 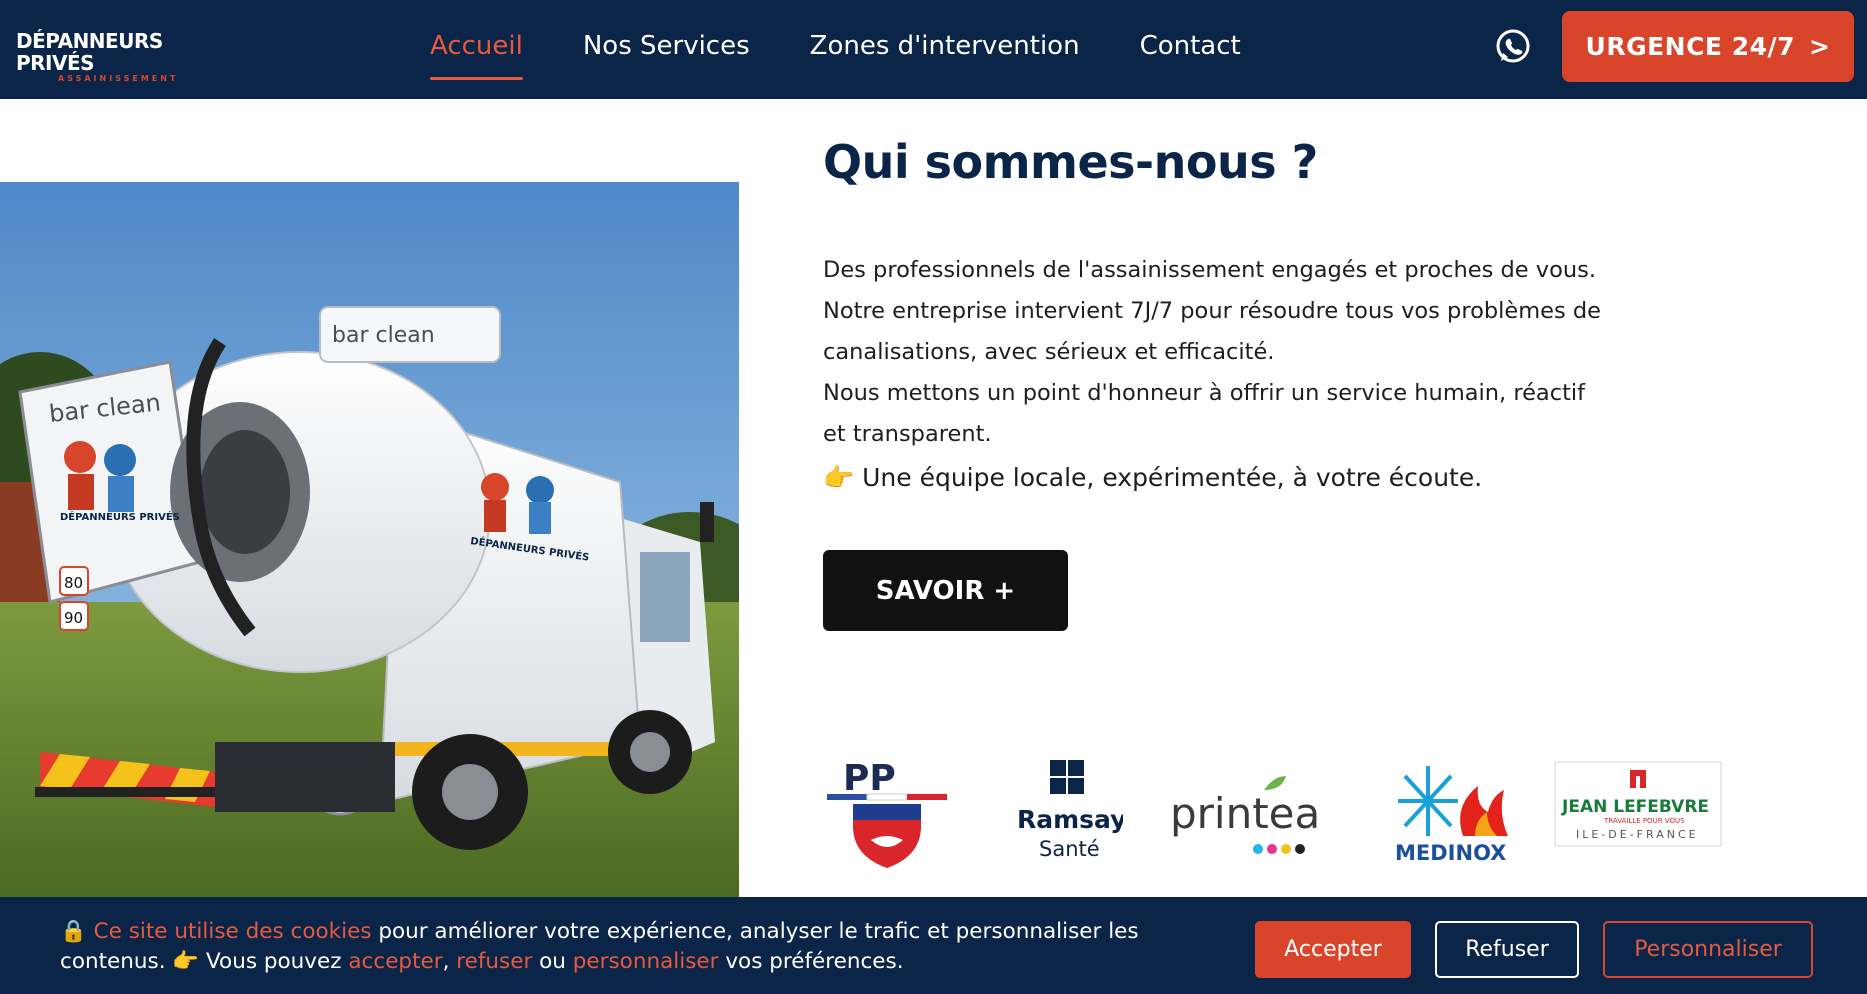 I want to click on cookie-notice-lead: Ce site utilise des cookies, so click(x=232, y=931).